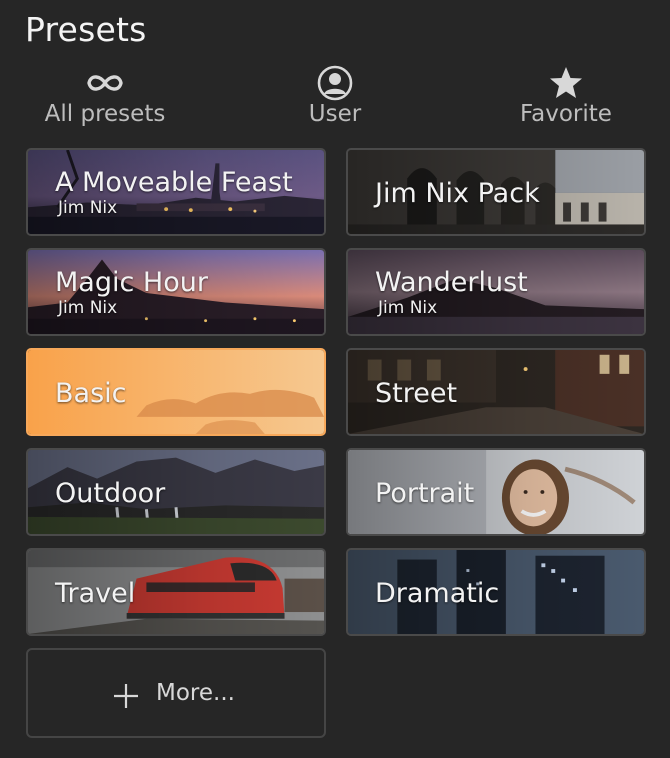 The width and height of the screenshot is (670, 758). I want to click on preset-name: Jim Nix Pack, so click(457, 193).